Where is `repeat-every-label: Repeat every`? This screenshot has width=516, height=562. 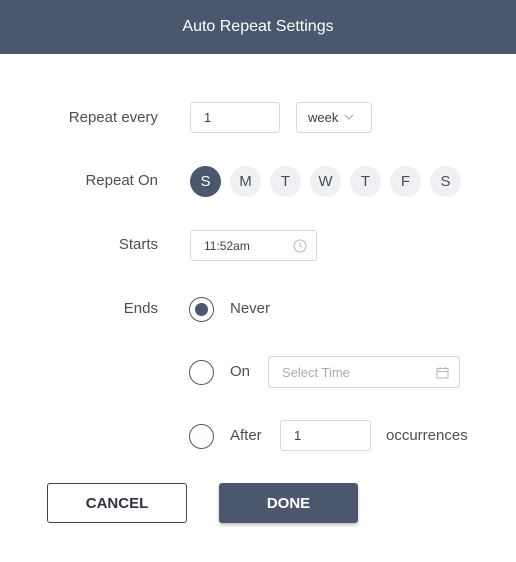 repeat-every-label: Repeat every is located at coordinates (113, 117).